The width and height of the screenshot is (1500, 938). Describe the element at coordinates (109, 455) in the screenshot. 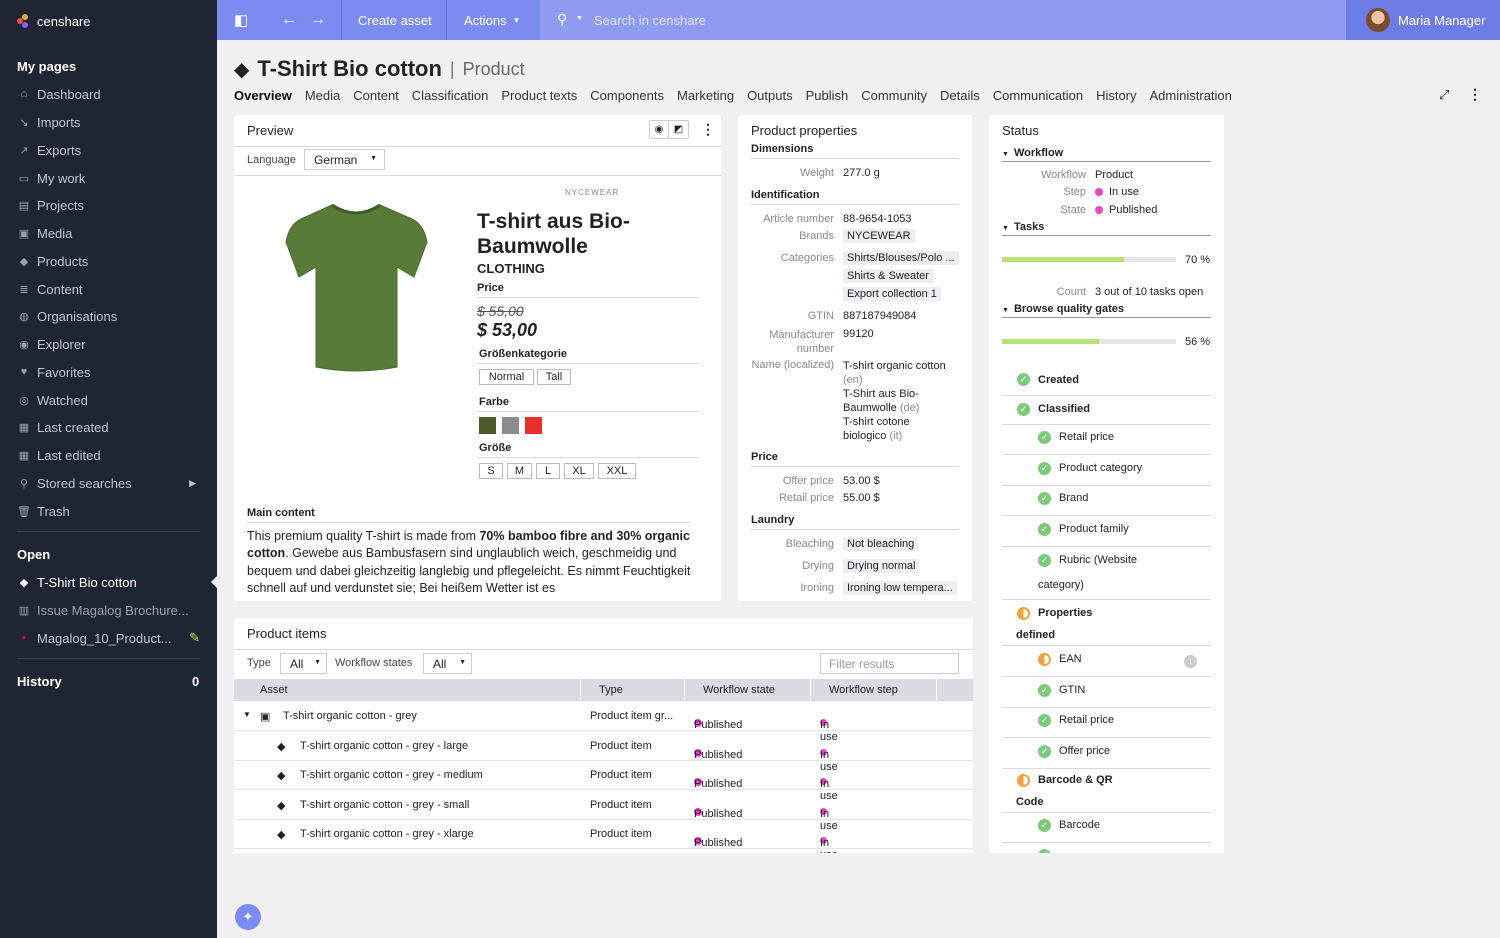

I see `sidebar-item-last-edited: ▦ Last edited` at that location.